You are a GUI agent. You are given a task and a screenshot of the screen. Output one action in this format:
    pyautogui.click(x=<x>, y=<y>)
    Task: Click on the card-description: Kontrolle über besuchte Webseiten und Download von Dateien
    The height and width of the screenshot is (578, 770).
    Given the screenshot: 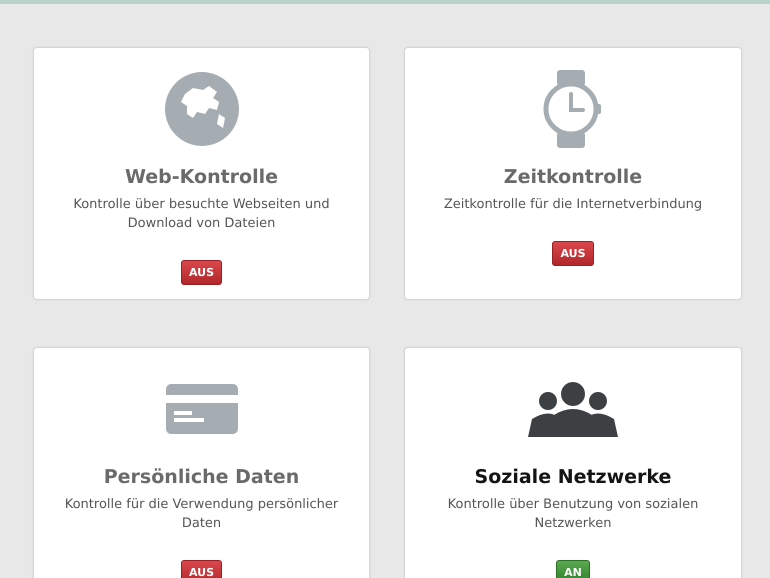 What is the action you would take?
    pyautogui.click(x=201, y=214)
    